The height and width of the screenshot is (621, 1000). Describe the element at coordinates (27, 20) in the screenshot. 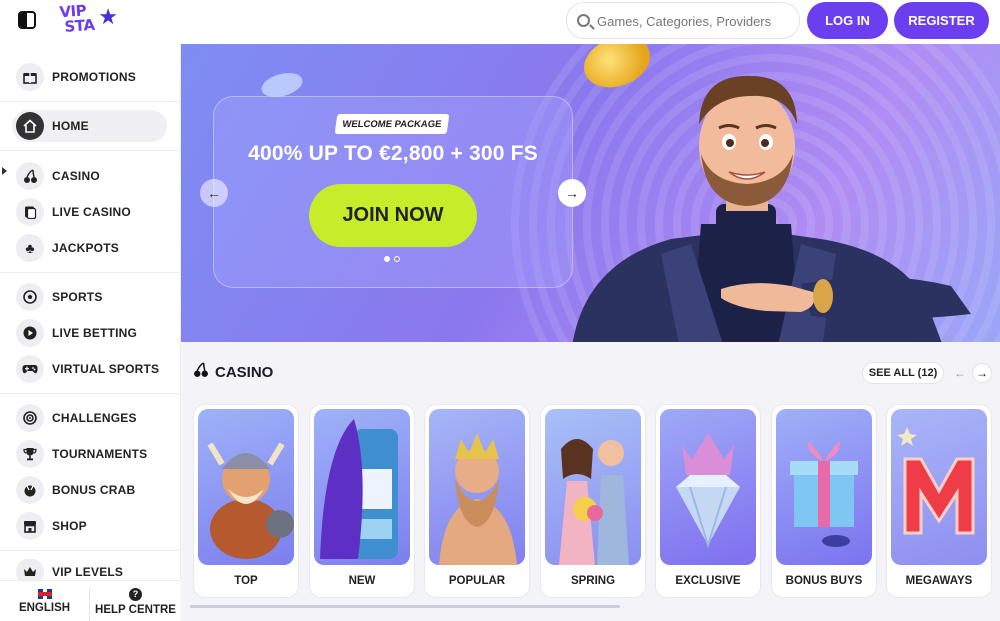

I see `sidebar-toggle-icon` at that location.